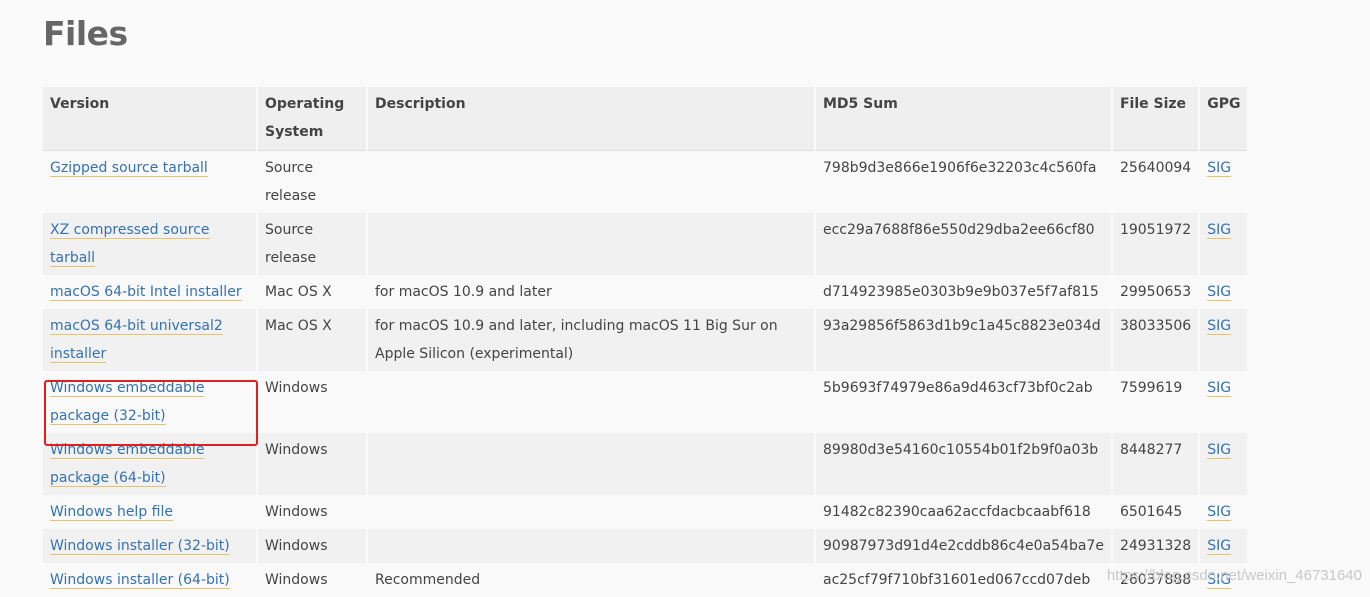  Describe the element at coordinates (149, 182) in the screenshot. I see `version-cell: Gzipped source tarball` at that location.